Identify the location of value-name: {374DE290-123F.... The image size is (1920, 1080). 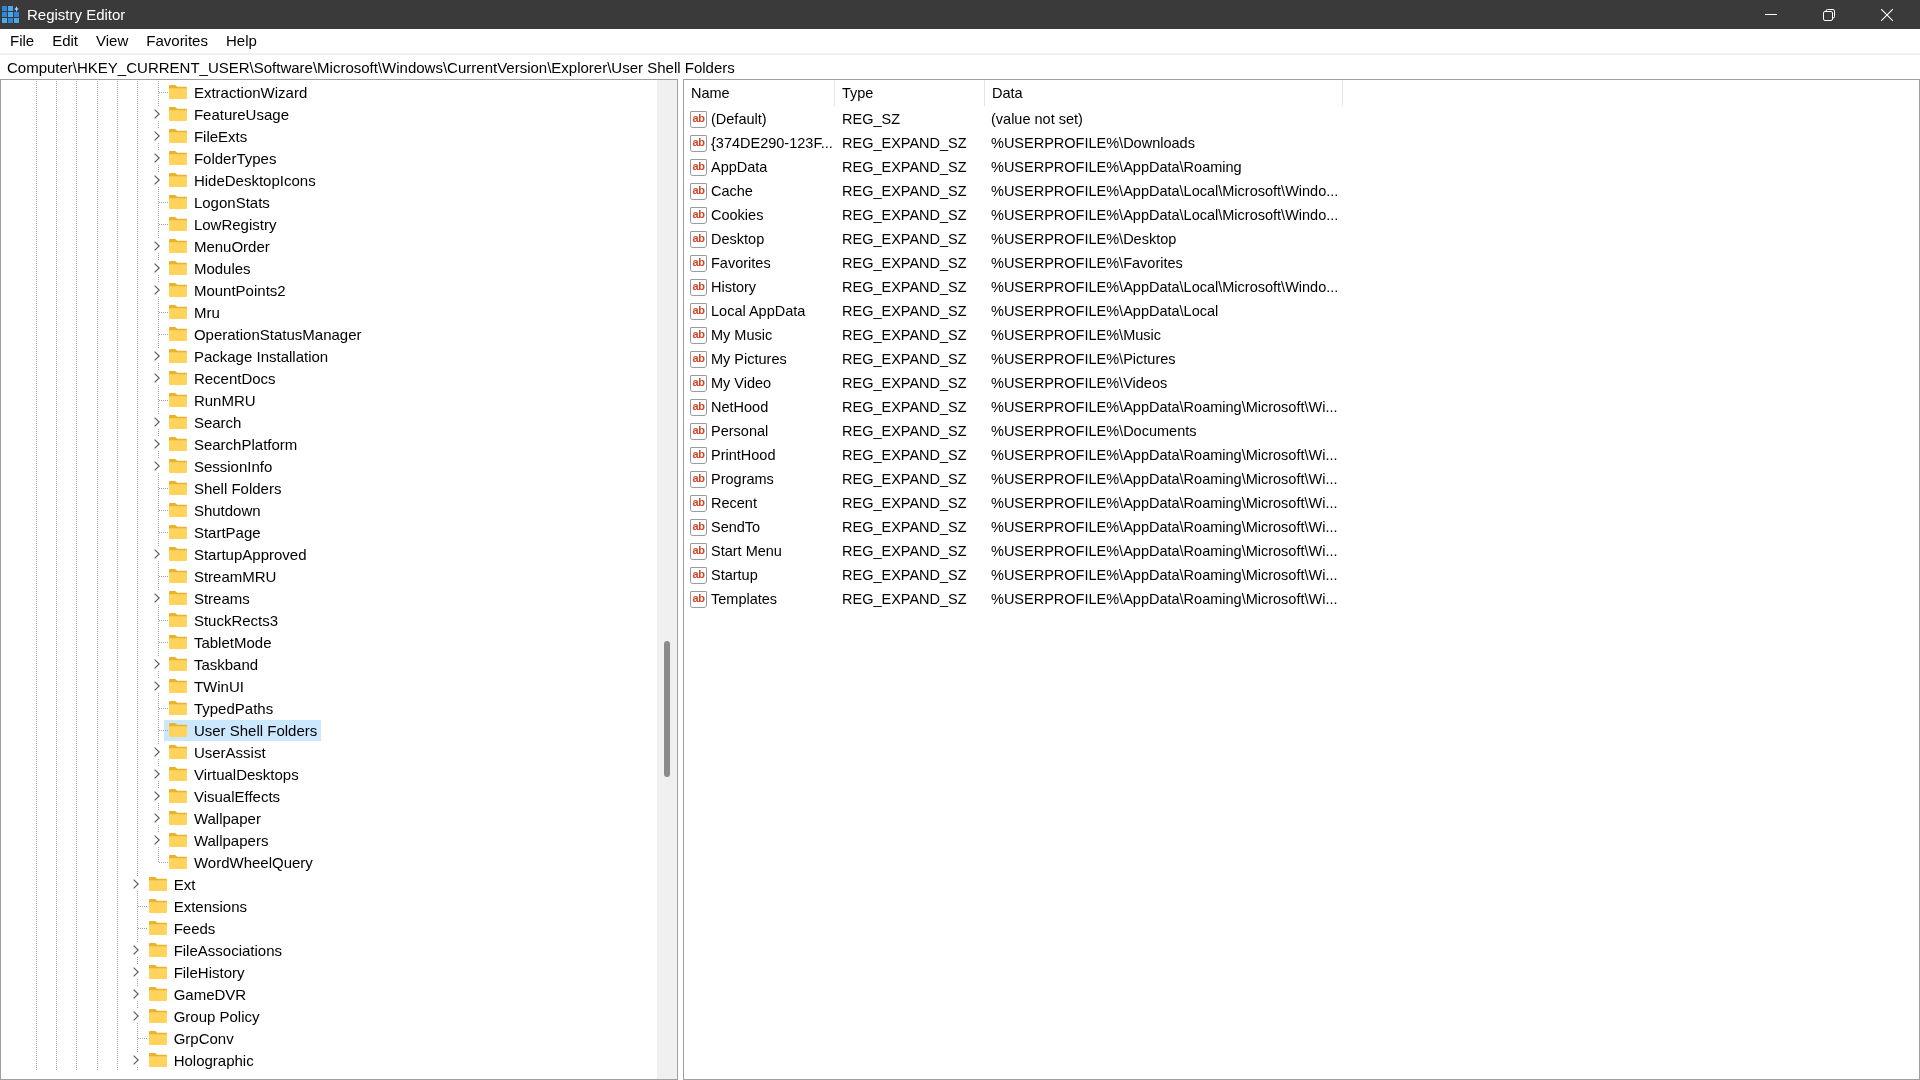
(772, 143).